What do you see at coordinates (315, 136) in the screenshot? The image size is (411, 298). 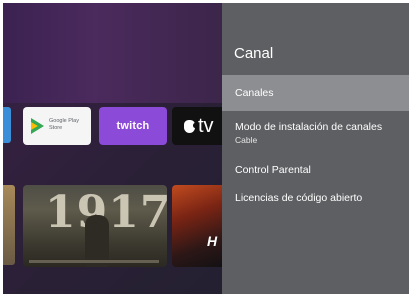 I see `menu-item-modo-instalacion: Modo de instalación de canales Cable` at bounding box center [315, 136].